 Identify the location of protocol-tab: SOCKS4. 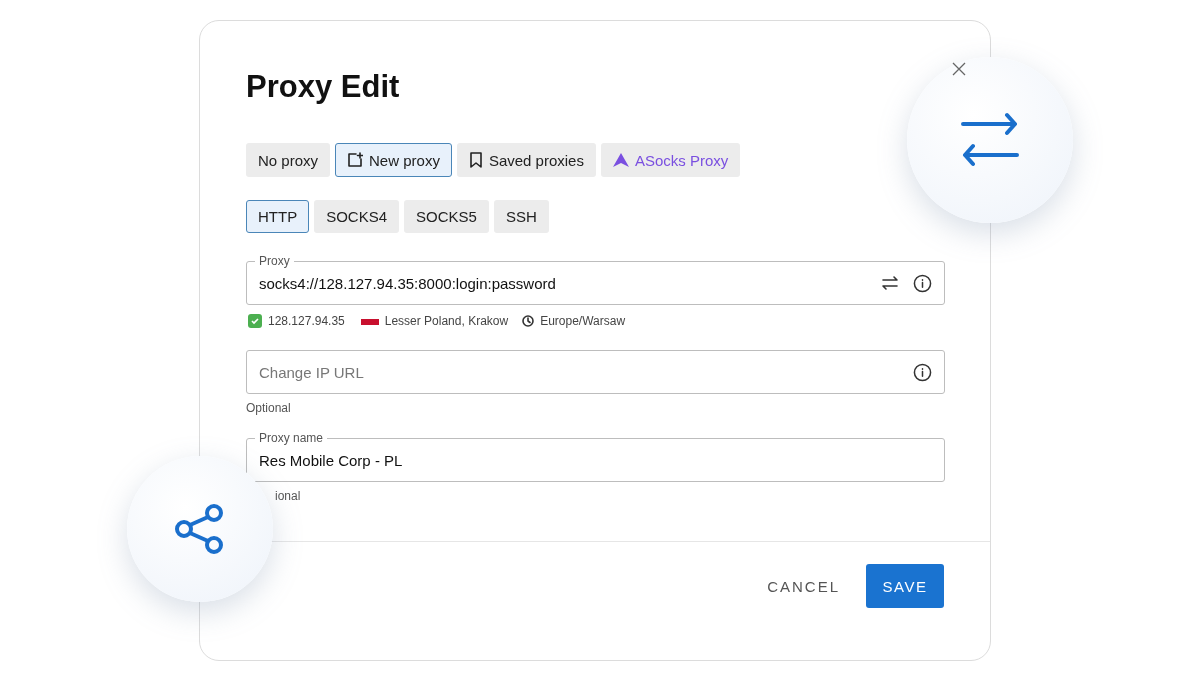
(357, 216).